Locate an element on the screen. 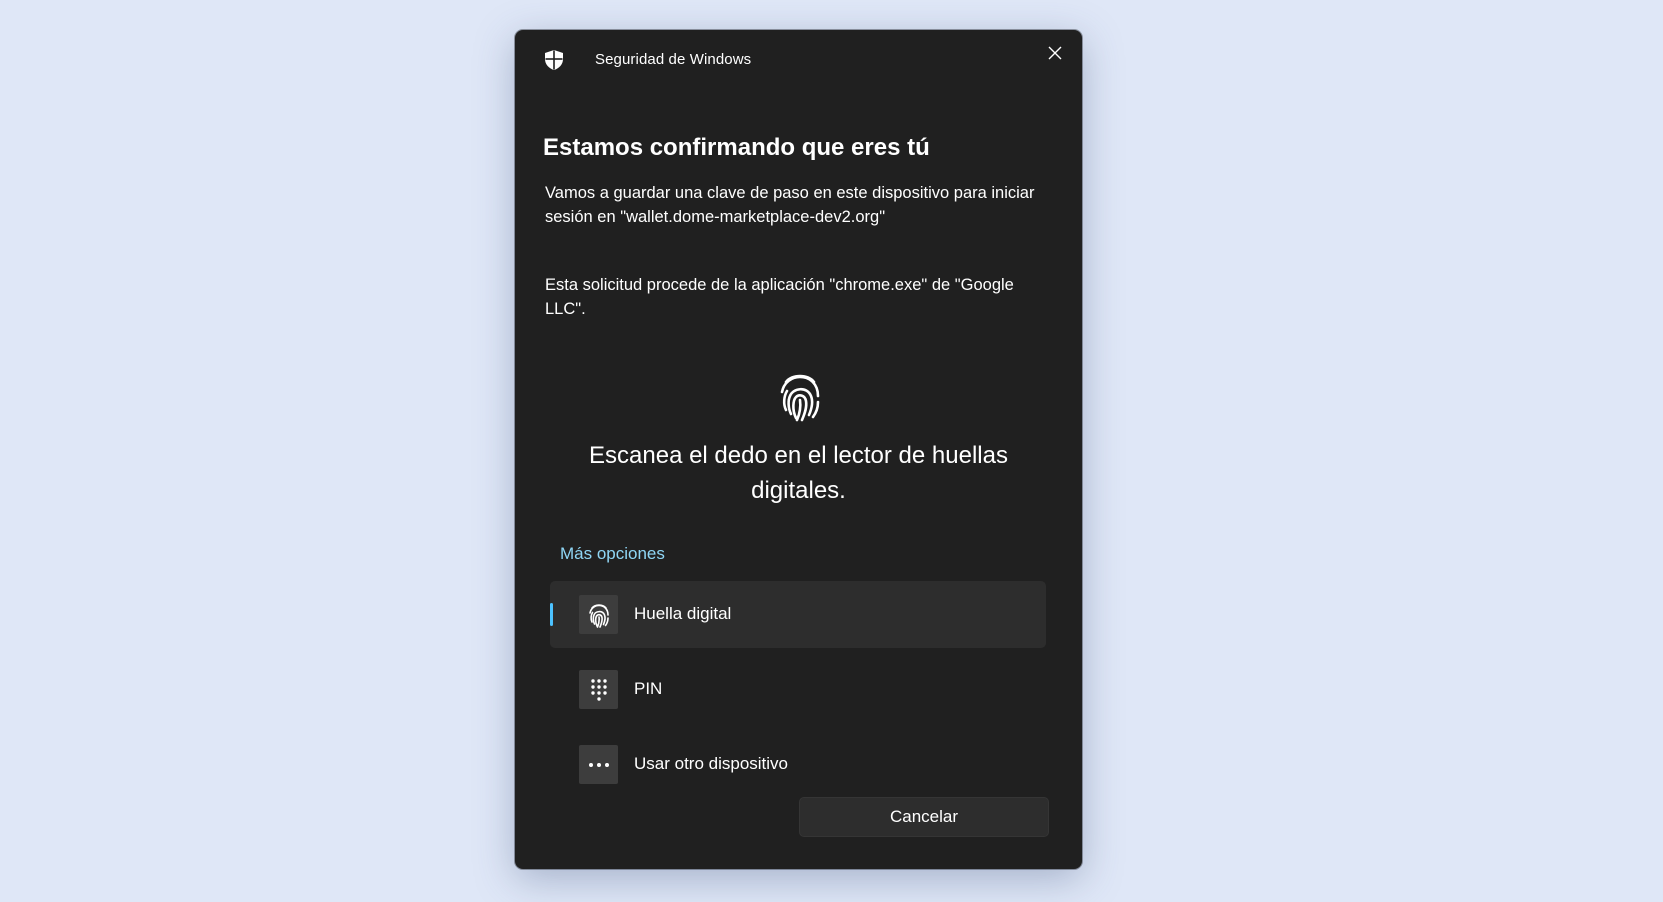  cancel-button: Cancelar is located at coordinates (924, 817).